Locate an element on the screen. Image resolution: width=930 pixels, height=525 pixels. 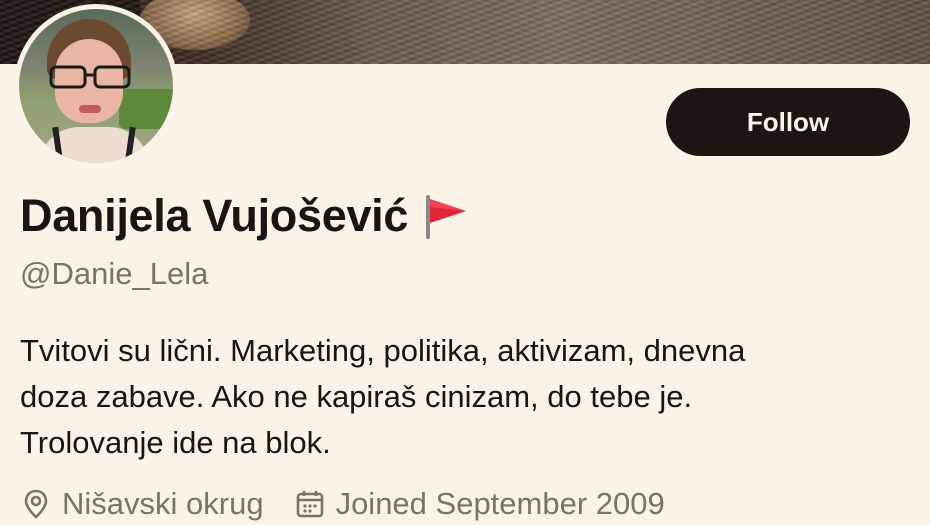
follow-button: Follow is located at coordinates (788, 122).